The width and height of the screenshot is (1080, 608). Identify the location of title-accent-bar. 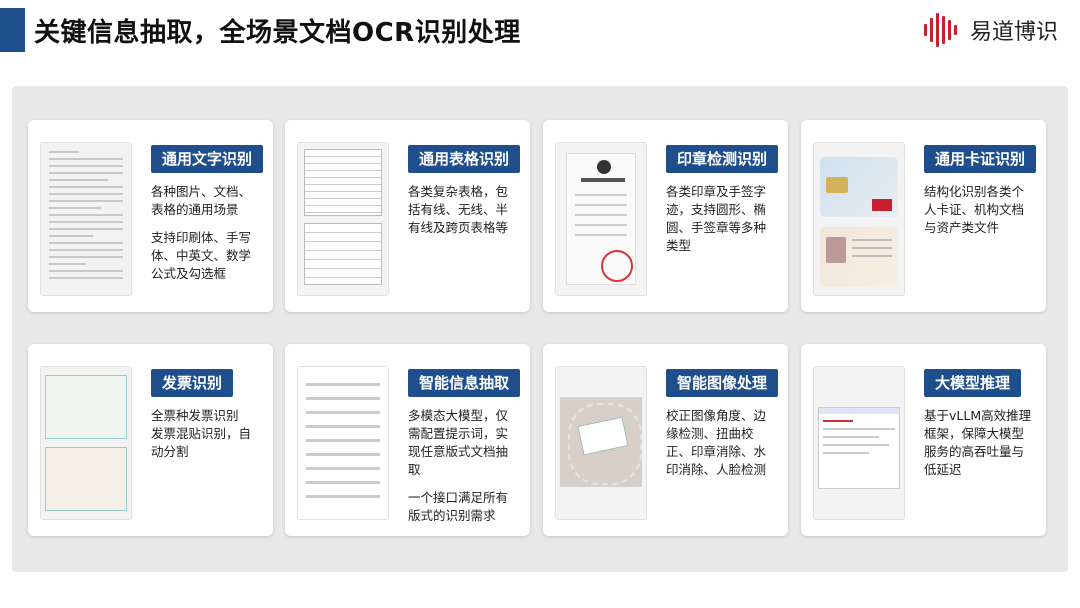
(12, 30).